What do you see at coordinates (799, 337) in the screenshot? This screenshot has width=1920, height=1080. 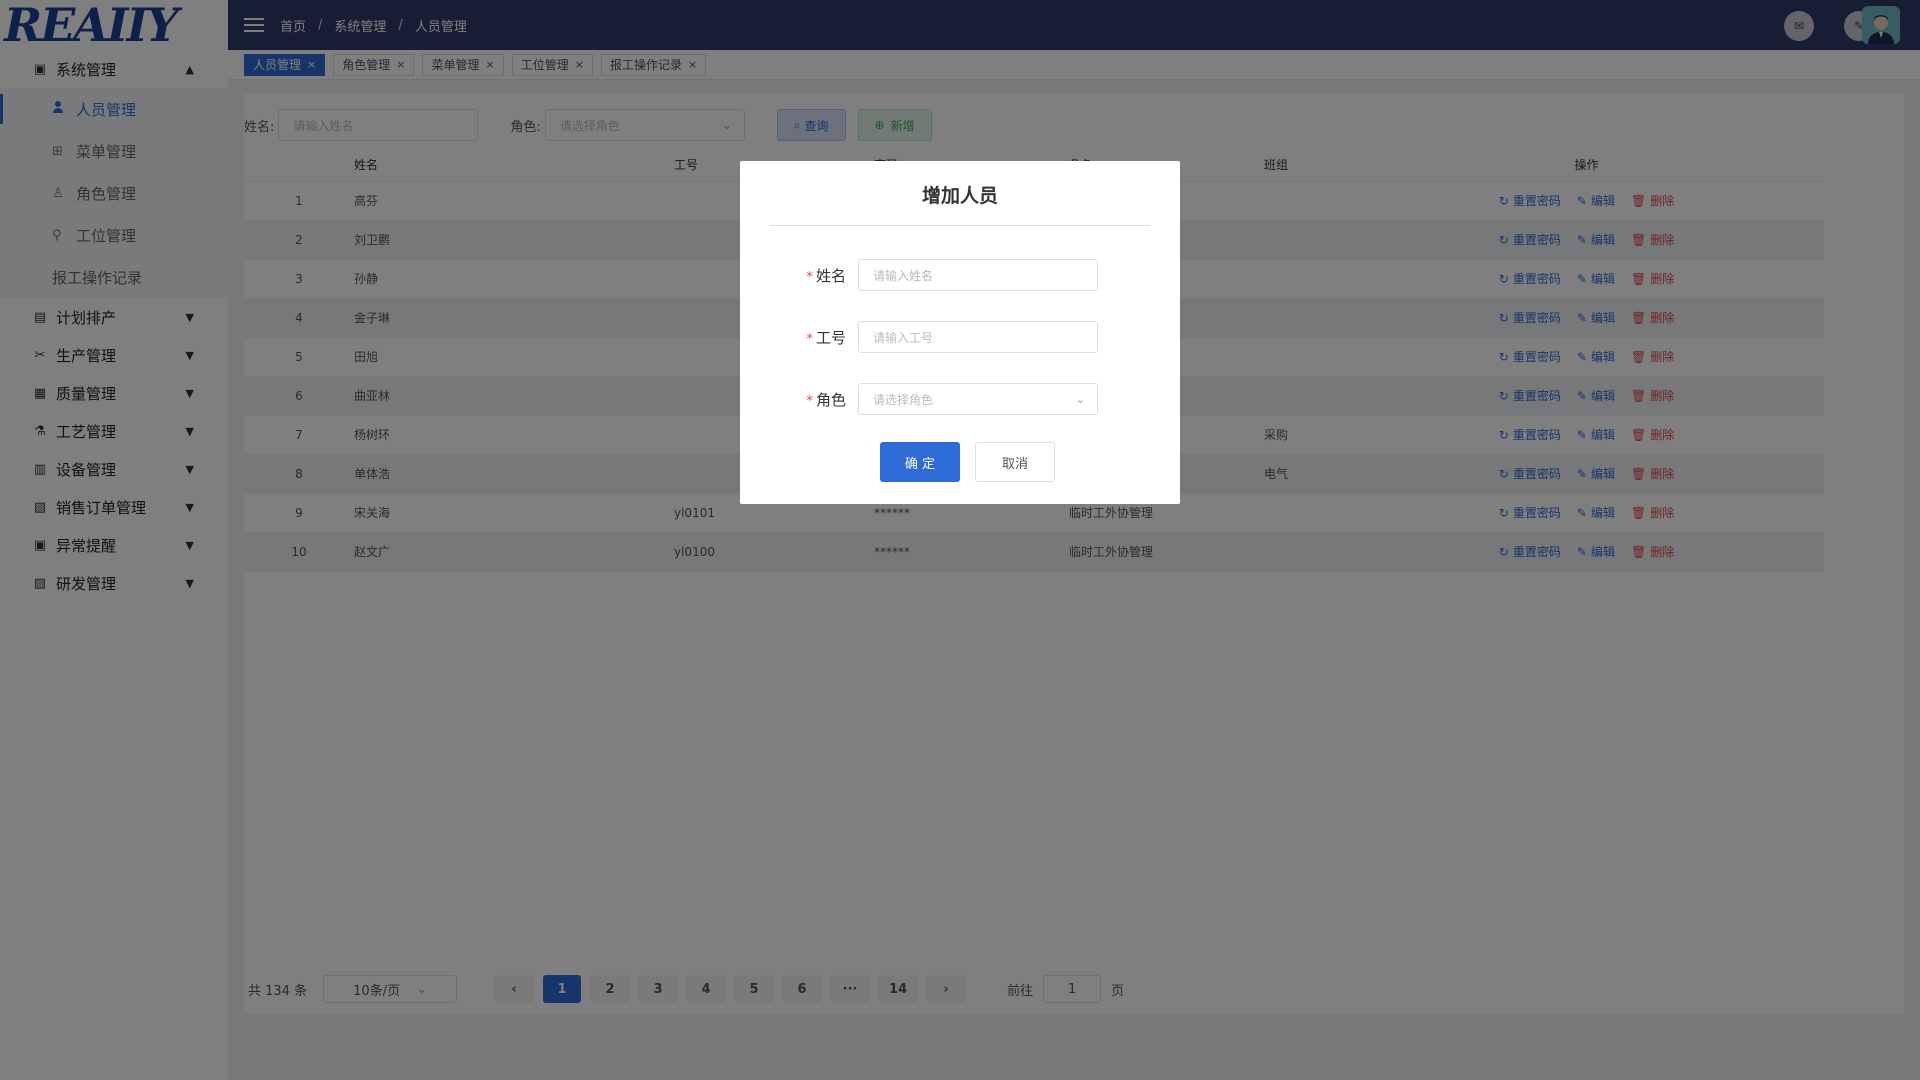 I see `no-label: * 工号` at bounding box center [799, 337].